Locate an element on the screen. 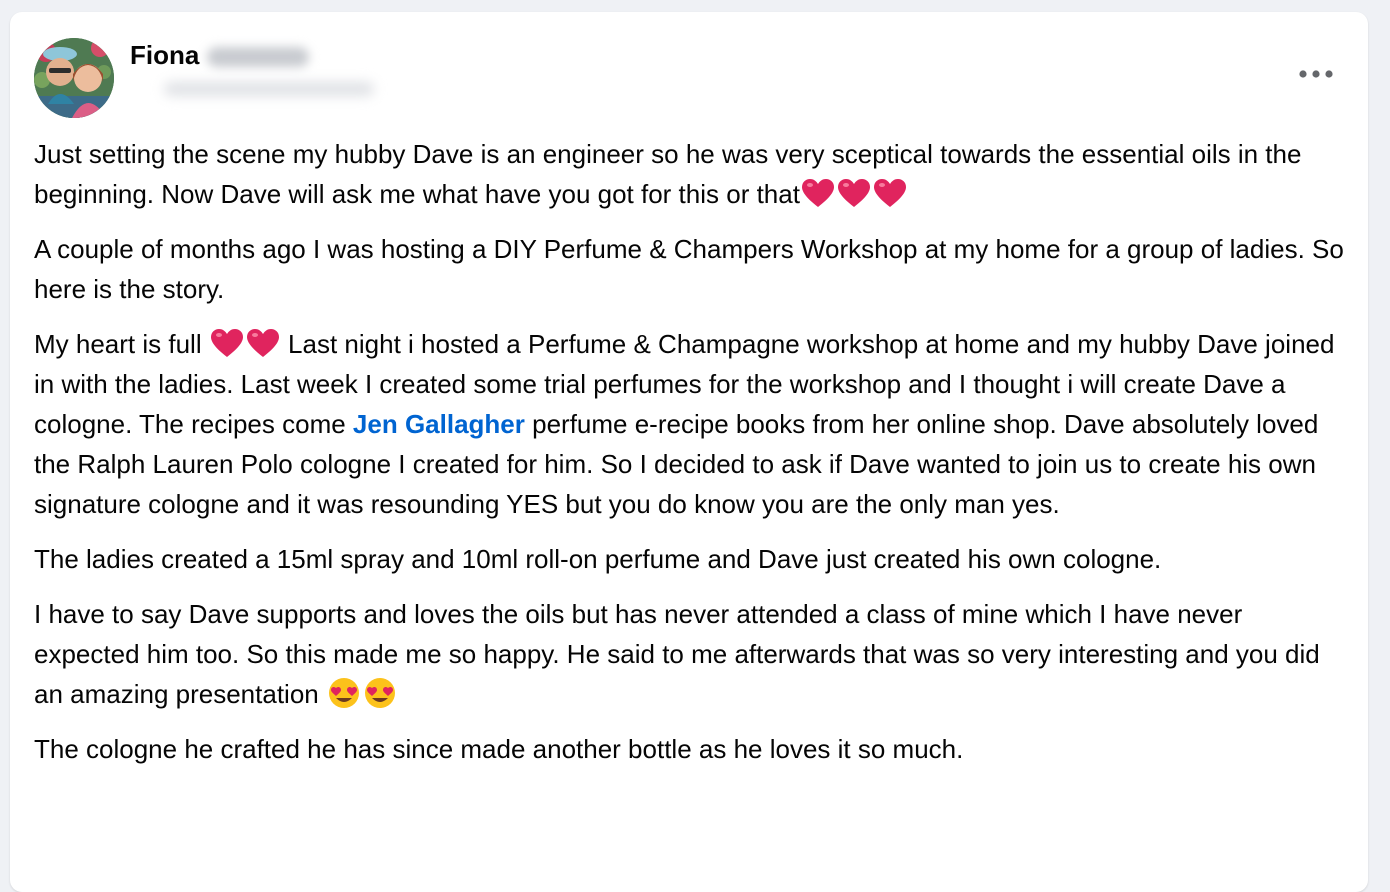  ellipsis-icon is located at coordinates (1316, 74).